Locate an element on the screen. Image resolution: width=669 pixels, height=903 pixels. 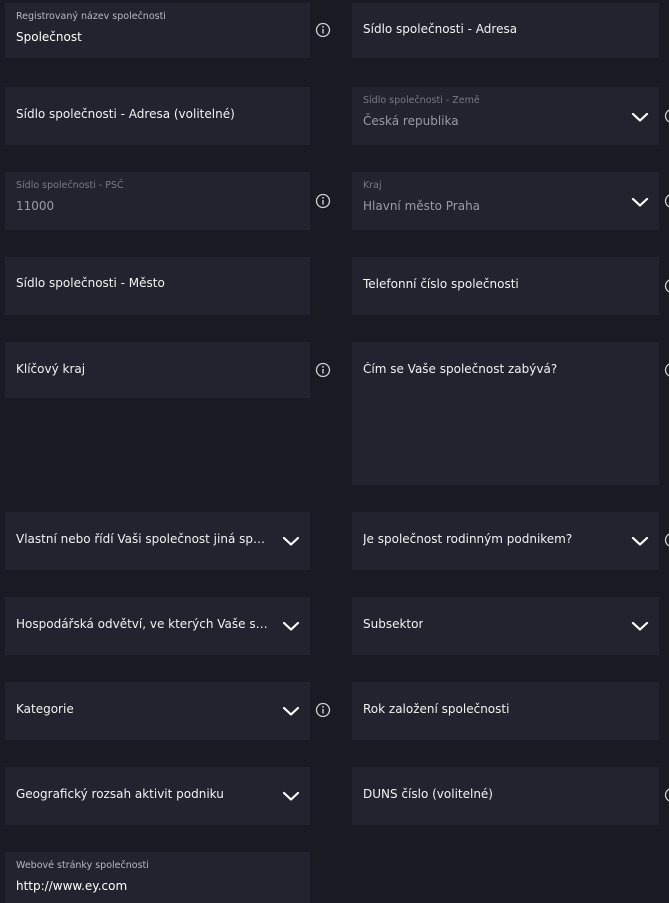
region-label: Kraj is located at coordinates (372, 185).